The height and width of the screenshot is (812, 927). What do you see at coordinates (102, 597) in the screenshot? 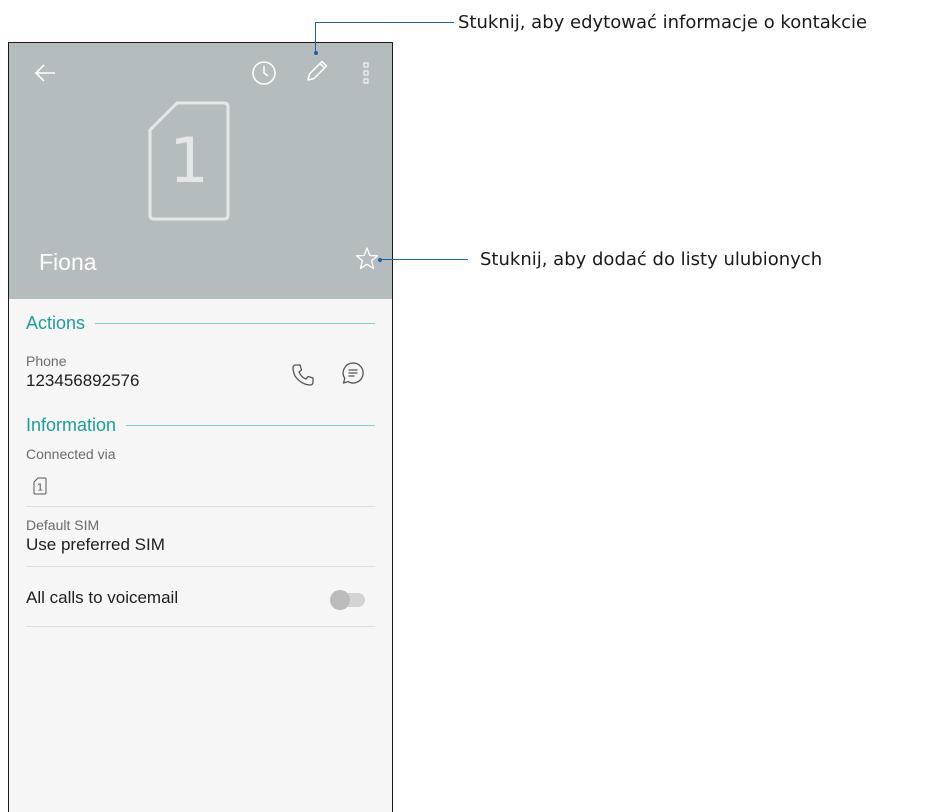
I see `voicemail-label: All calls to voicemail` at bounding box center [102, 597].